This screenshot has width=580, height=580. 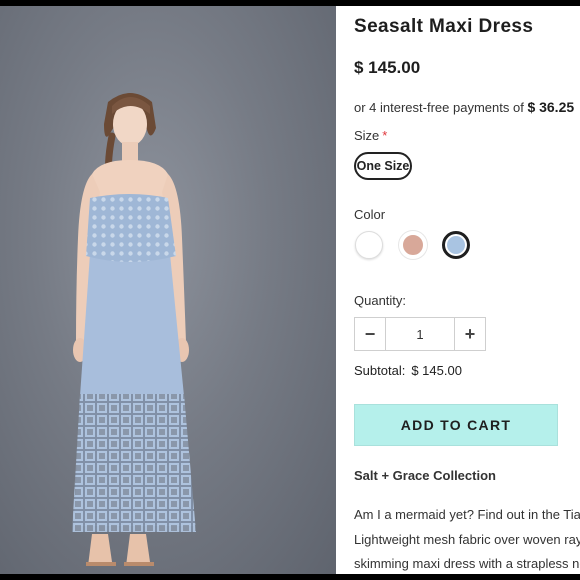 What do you see at coordinates (413, 245) in the screenshot?
I see `color-swatch-blush` at bounding box center [413, 245].